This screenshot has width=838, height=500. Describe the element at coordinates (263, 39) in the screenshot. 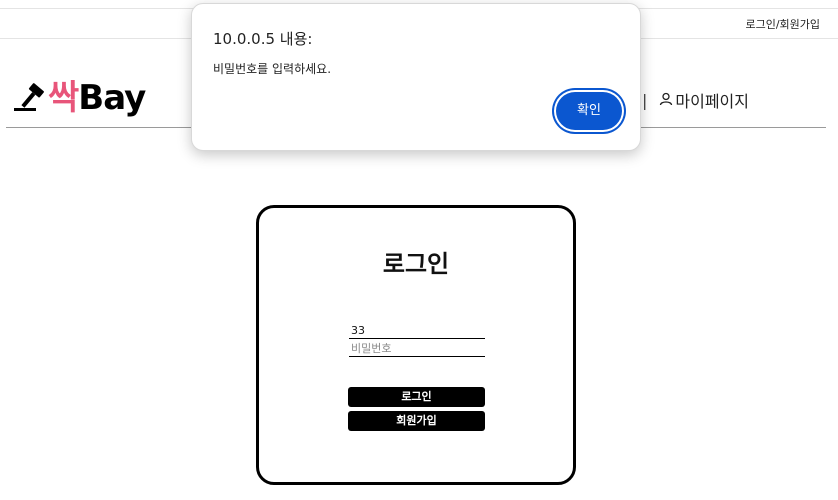

I see `dialog-title: 10.0.0.5 내용:` at that location.